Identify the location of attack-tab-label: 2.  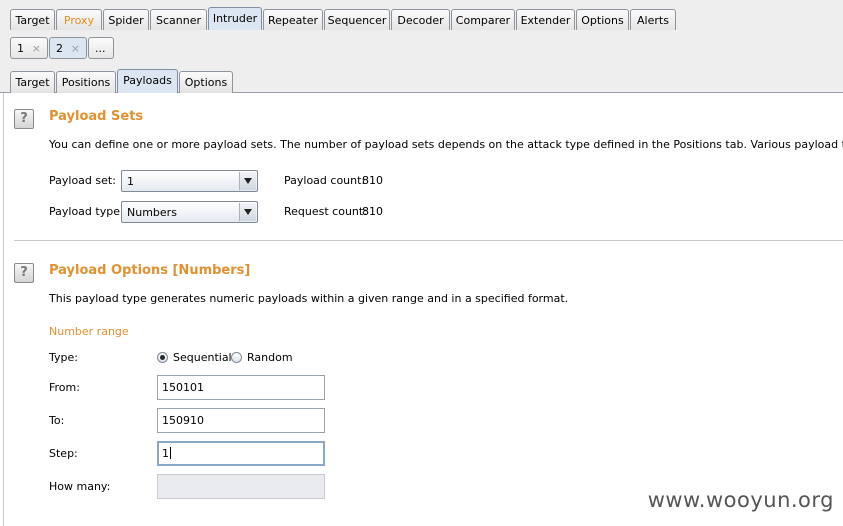
(59, 48).